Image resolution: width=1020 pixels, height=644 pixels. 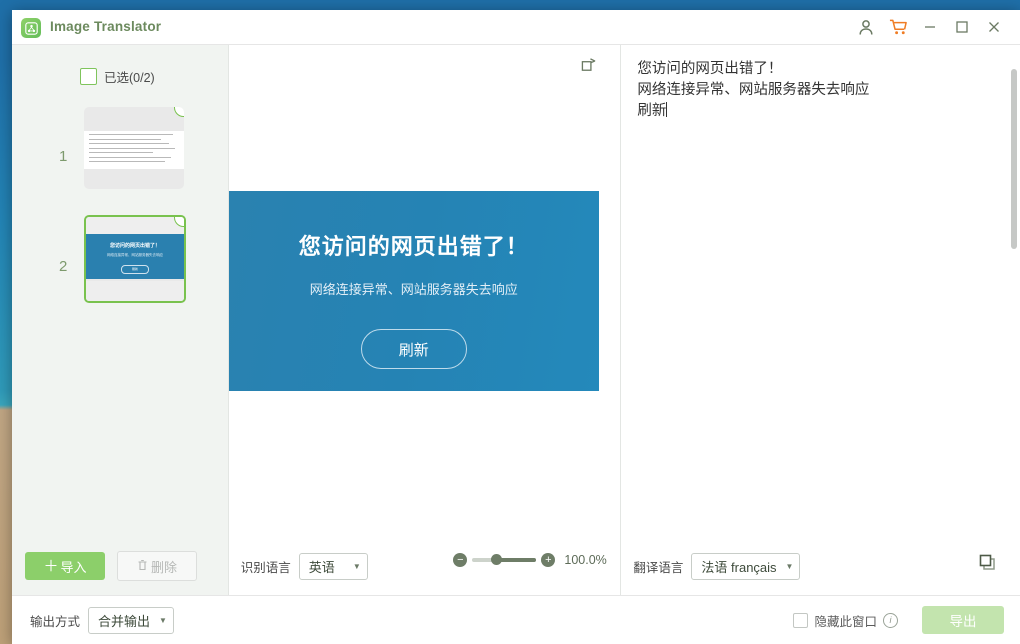 What do you see at coordinates (548, 560) in the screenshot?
I see `plus-circle-icon: +` at bounding box center [548, 560].